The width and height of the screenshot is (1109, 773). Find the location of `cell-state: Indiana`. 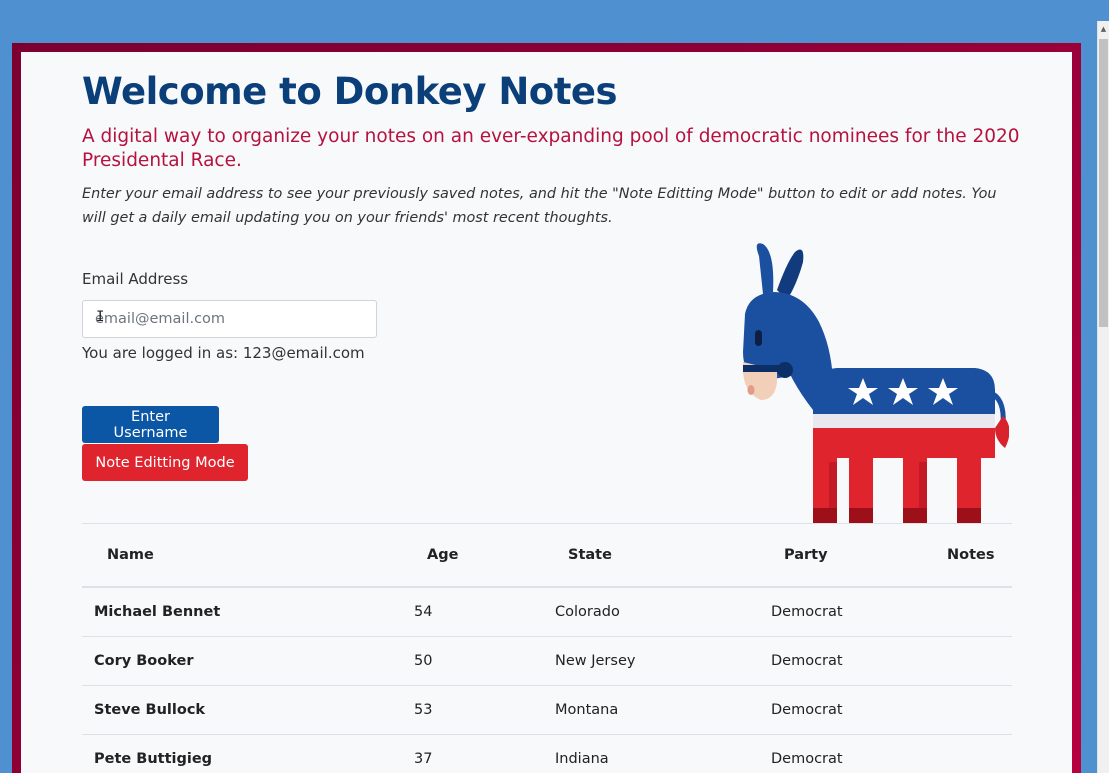

cell-state: Indiana is located at coordinates (663, 753).